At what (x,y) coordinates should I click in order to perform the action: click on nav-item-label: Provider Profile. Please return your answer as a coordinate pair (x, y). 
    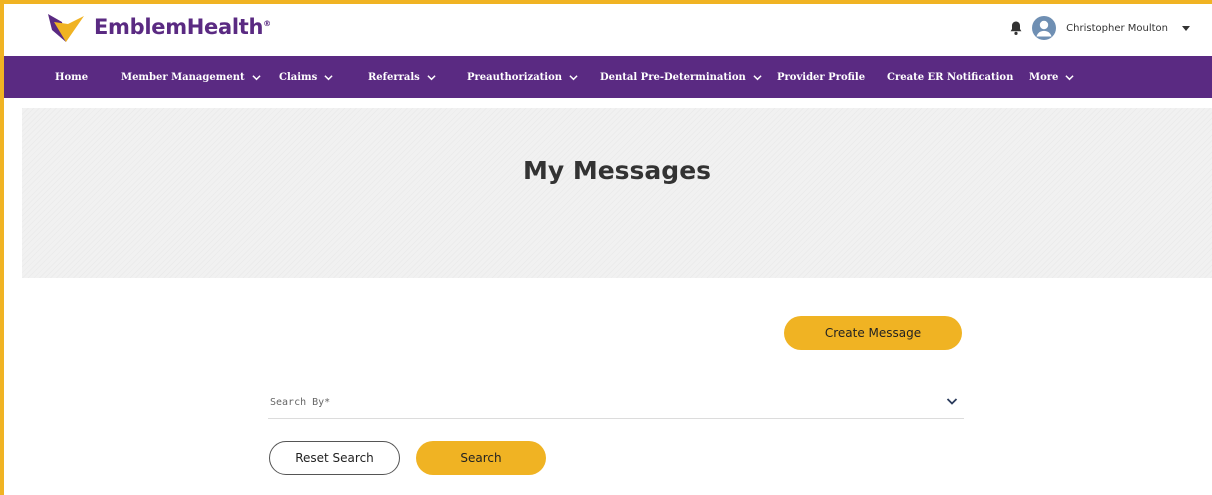
    Looking at the image, I should click on (821, 77).